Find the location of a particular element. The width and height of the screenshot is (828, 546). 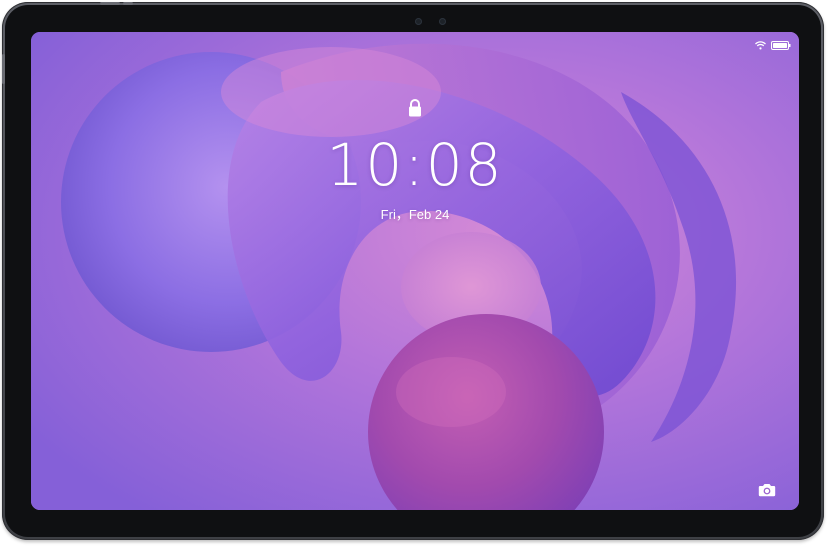

light-sensor is located at coordinates (442, 21).